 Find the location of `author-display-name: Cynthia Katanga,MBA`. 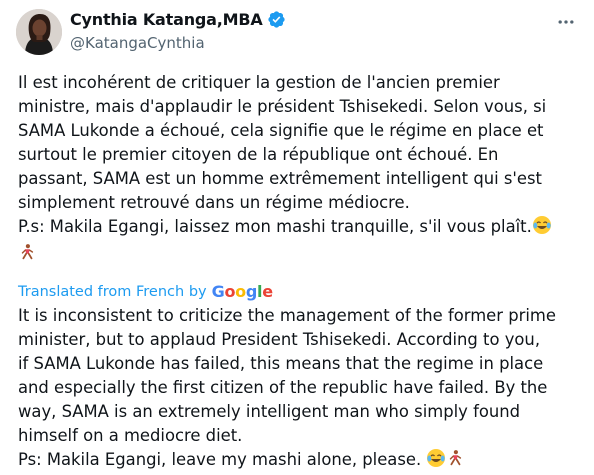

author-display-name: Cynthia Katanga,MBA is located at coordinates (166, 19).